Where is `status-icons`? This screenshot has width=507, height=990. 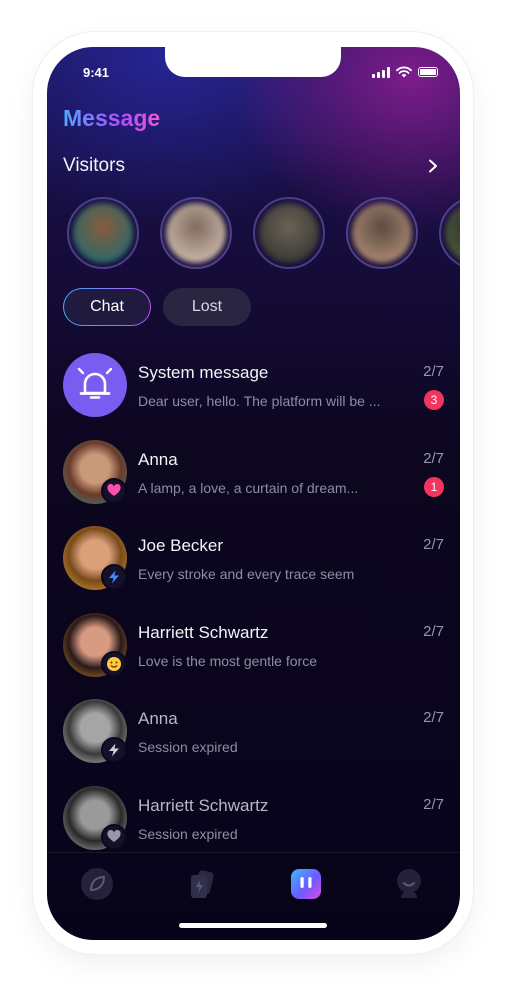
status-icons is located at coordinates (405, 72).